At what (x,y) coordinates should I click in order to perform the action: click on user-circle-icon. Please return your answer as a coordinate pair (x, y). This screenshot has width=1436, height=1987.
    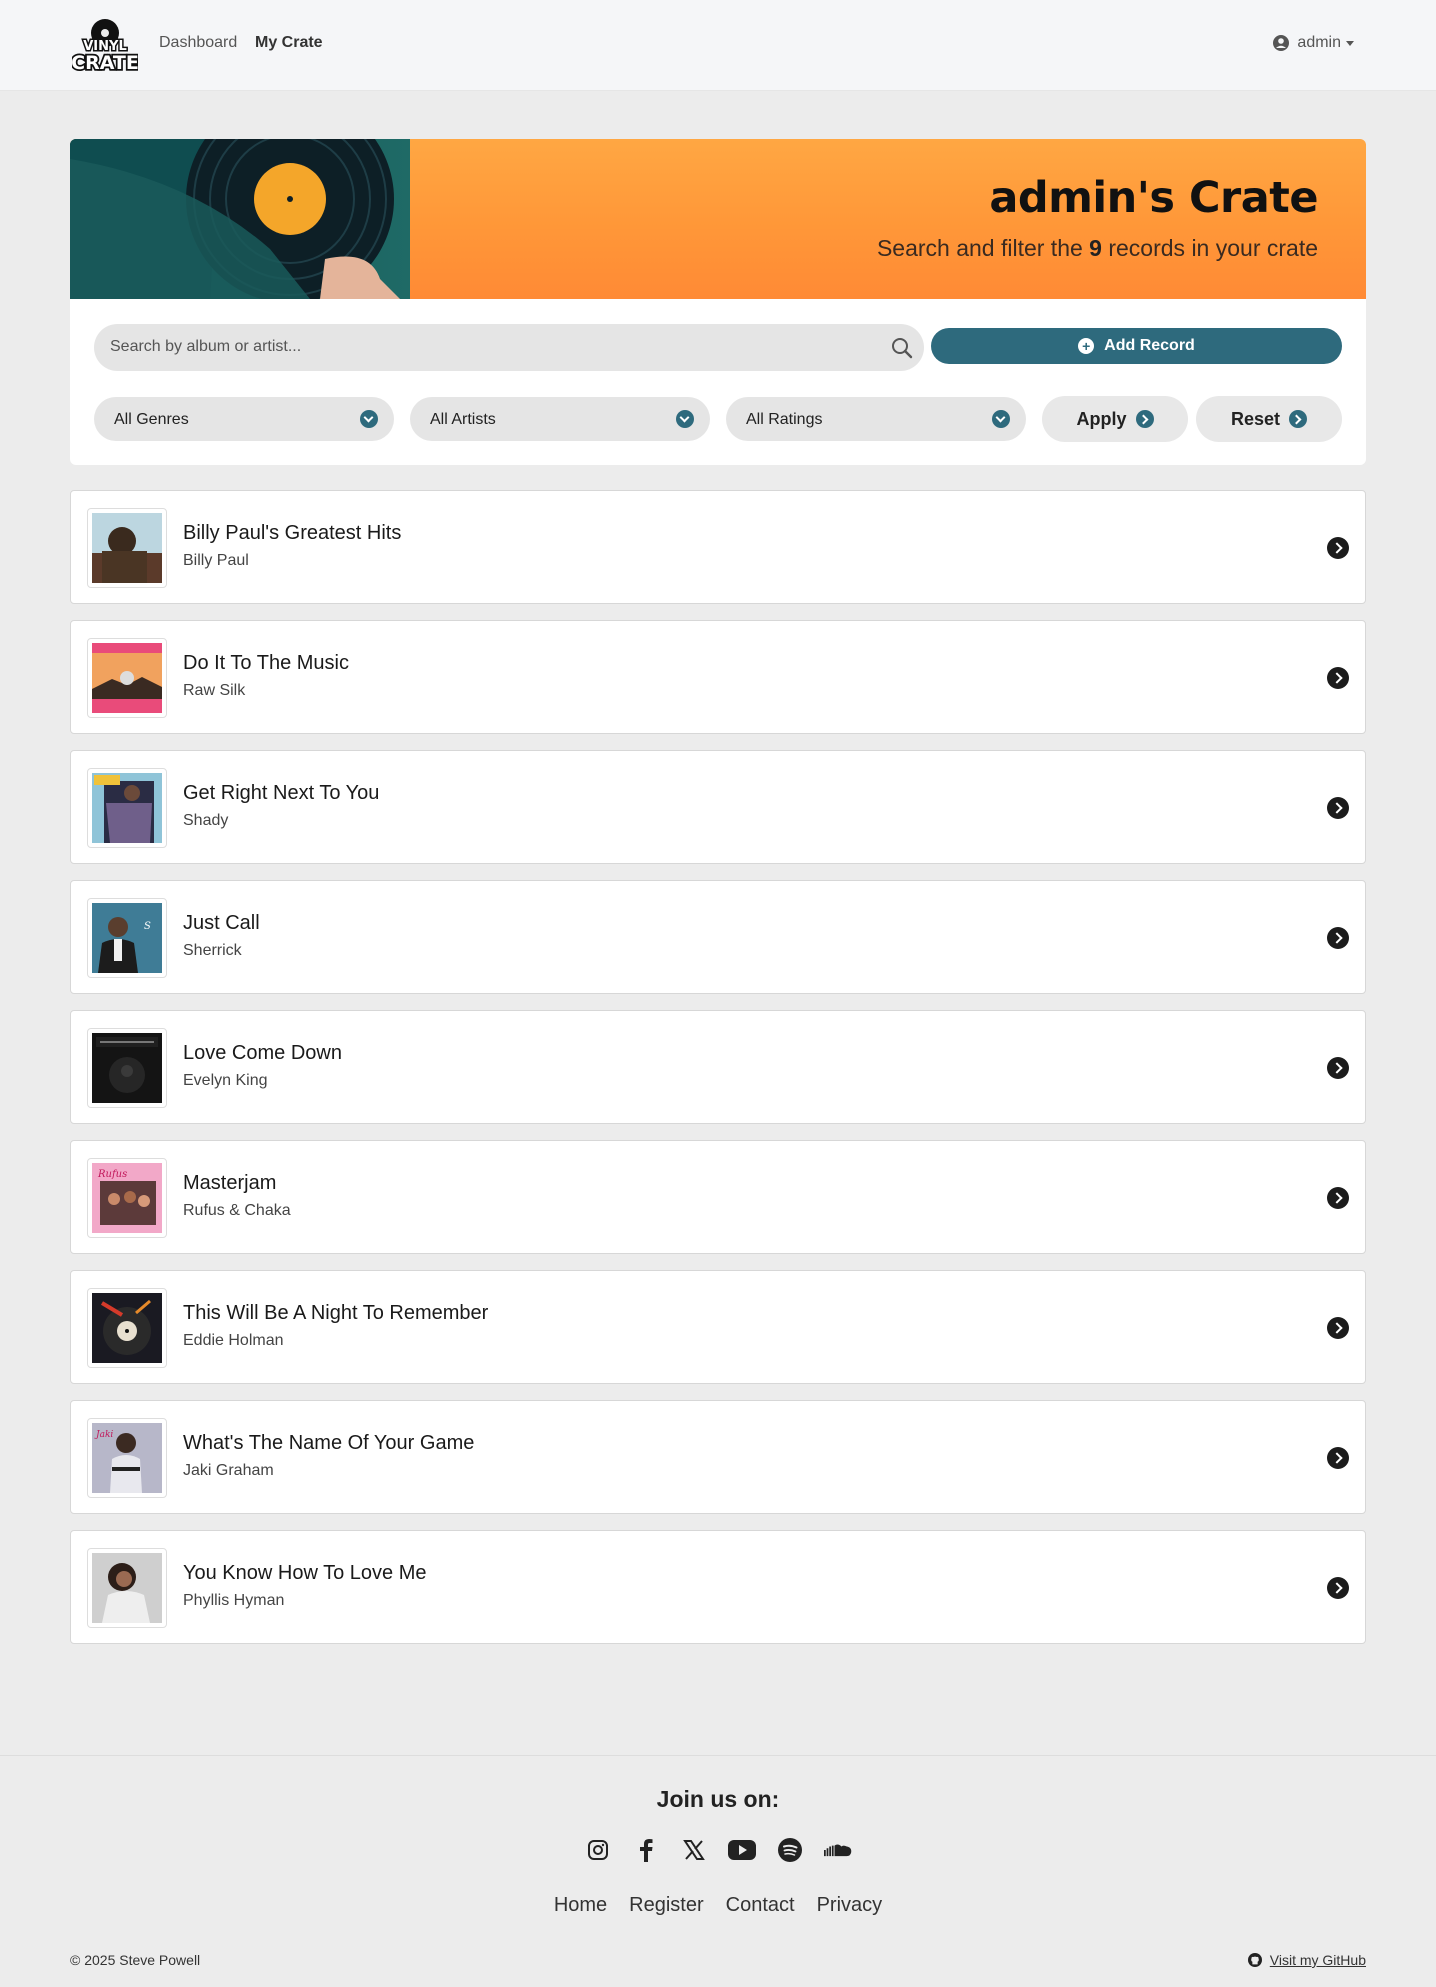
    Looking at the image, I should click on (1281, 43).